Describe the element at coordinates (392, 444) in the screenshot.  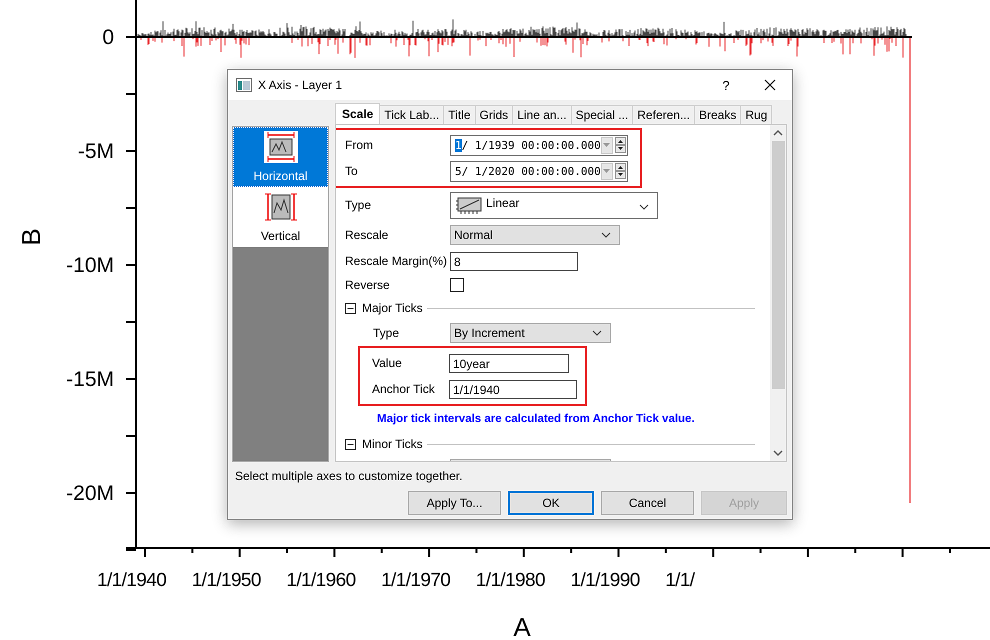
I see `section-title: Minor Ticks` at that location.